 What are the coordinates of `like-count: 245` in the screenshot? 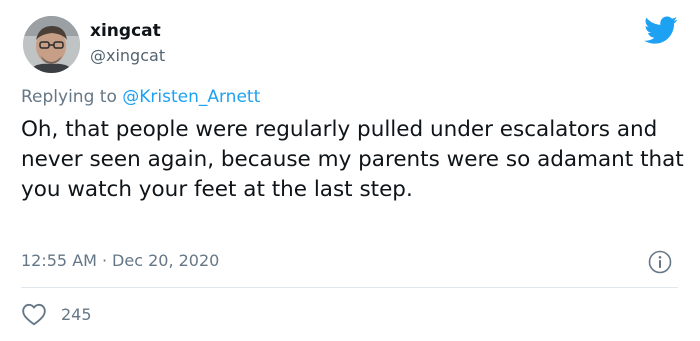 It's located at (76, 314).